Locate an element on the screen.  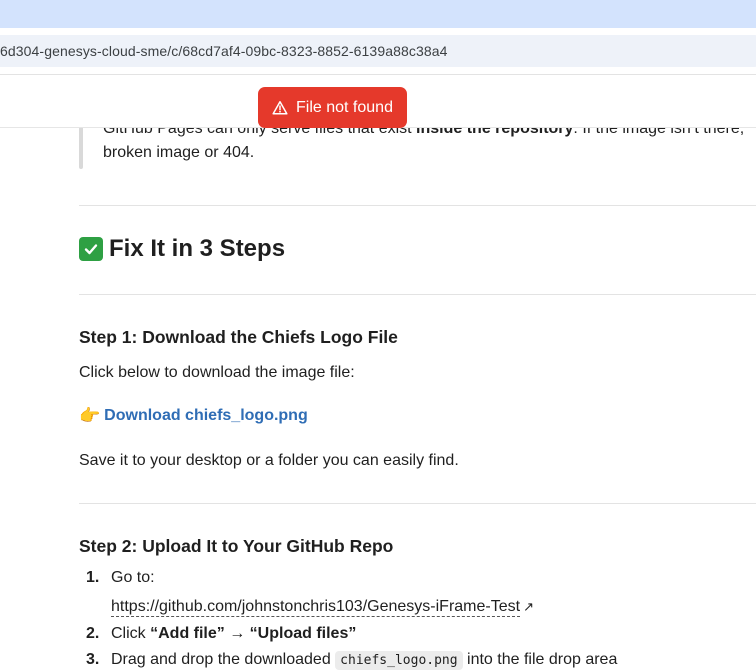
download-link-row: 👉 Download chiefs_logo.png is located at coordinates (193, 416).